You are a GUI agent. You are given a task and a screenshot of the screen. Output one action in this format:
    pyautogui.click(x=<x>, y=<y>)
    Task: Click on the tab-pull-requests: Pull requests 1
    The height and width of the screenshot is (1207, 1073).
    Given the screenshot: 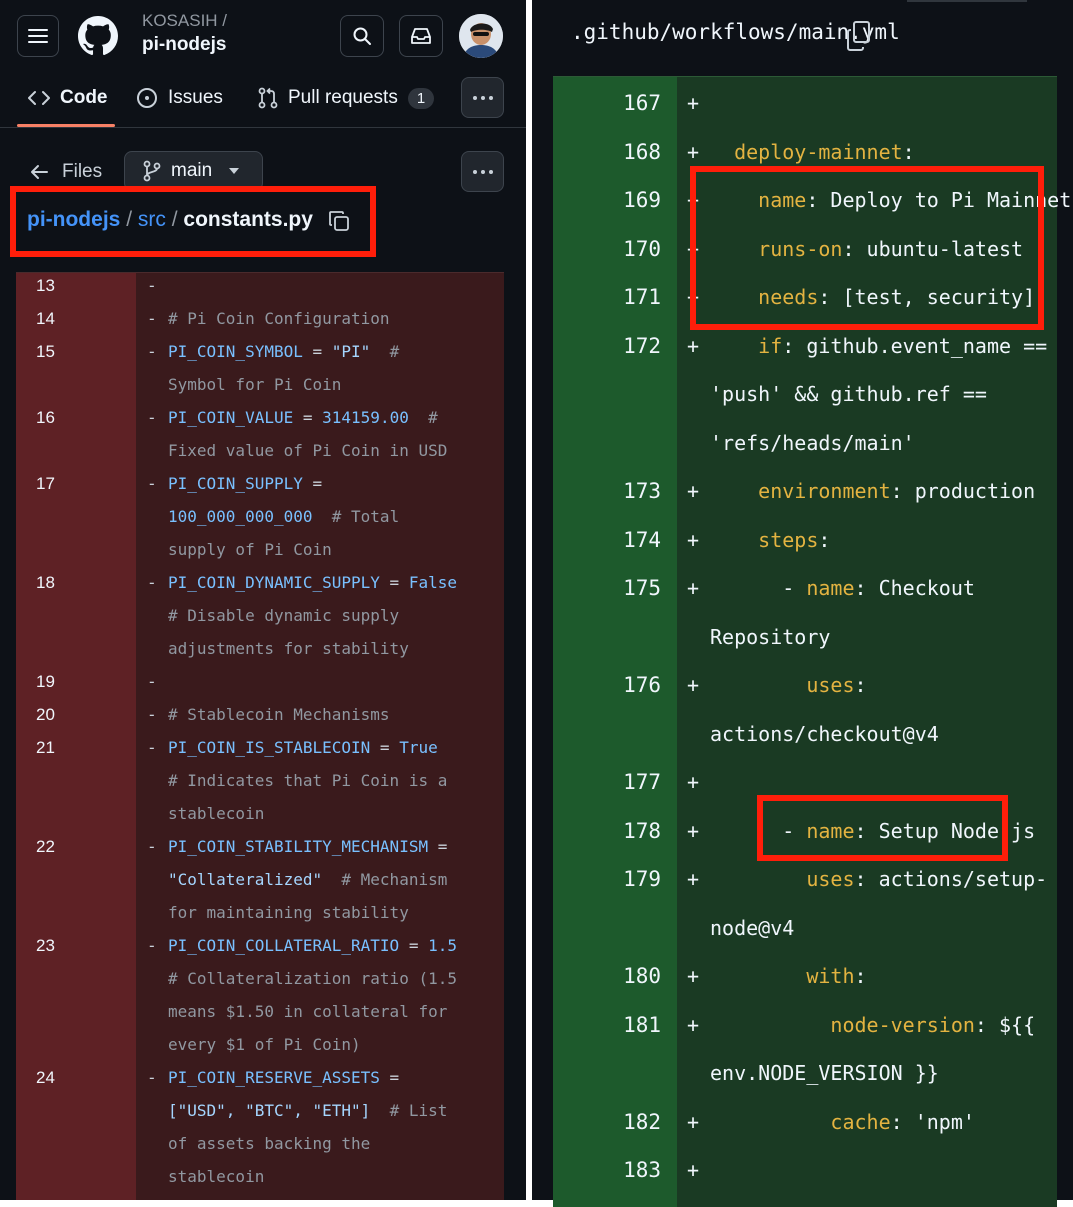 What is the action you would take?
    pyautogui.click(x=346, y=98)
    